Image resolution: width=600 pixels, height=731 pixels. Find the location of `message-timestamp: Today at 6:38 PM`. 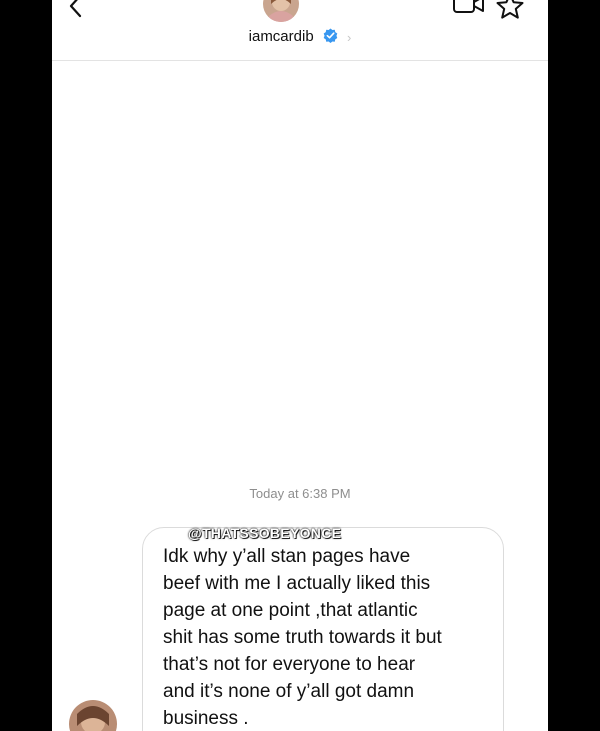

message-timestamp: Today at 6:38 PM is located at coordinates (300, 493).